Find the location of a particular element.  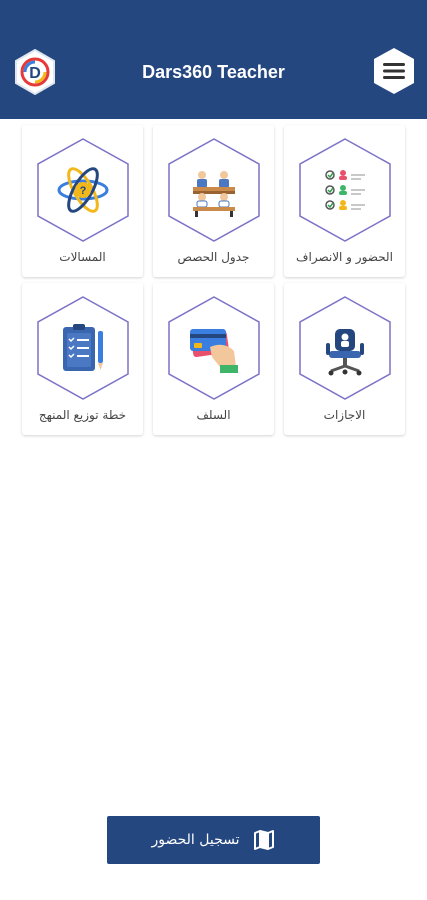

tile-label: جدول الحصص is located at coordinates (213, 257).